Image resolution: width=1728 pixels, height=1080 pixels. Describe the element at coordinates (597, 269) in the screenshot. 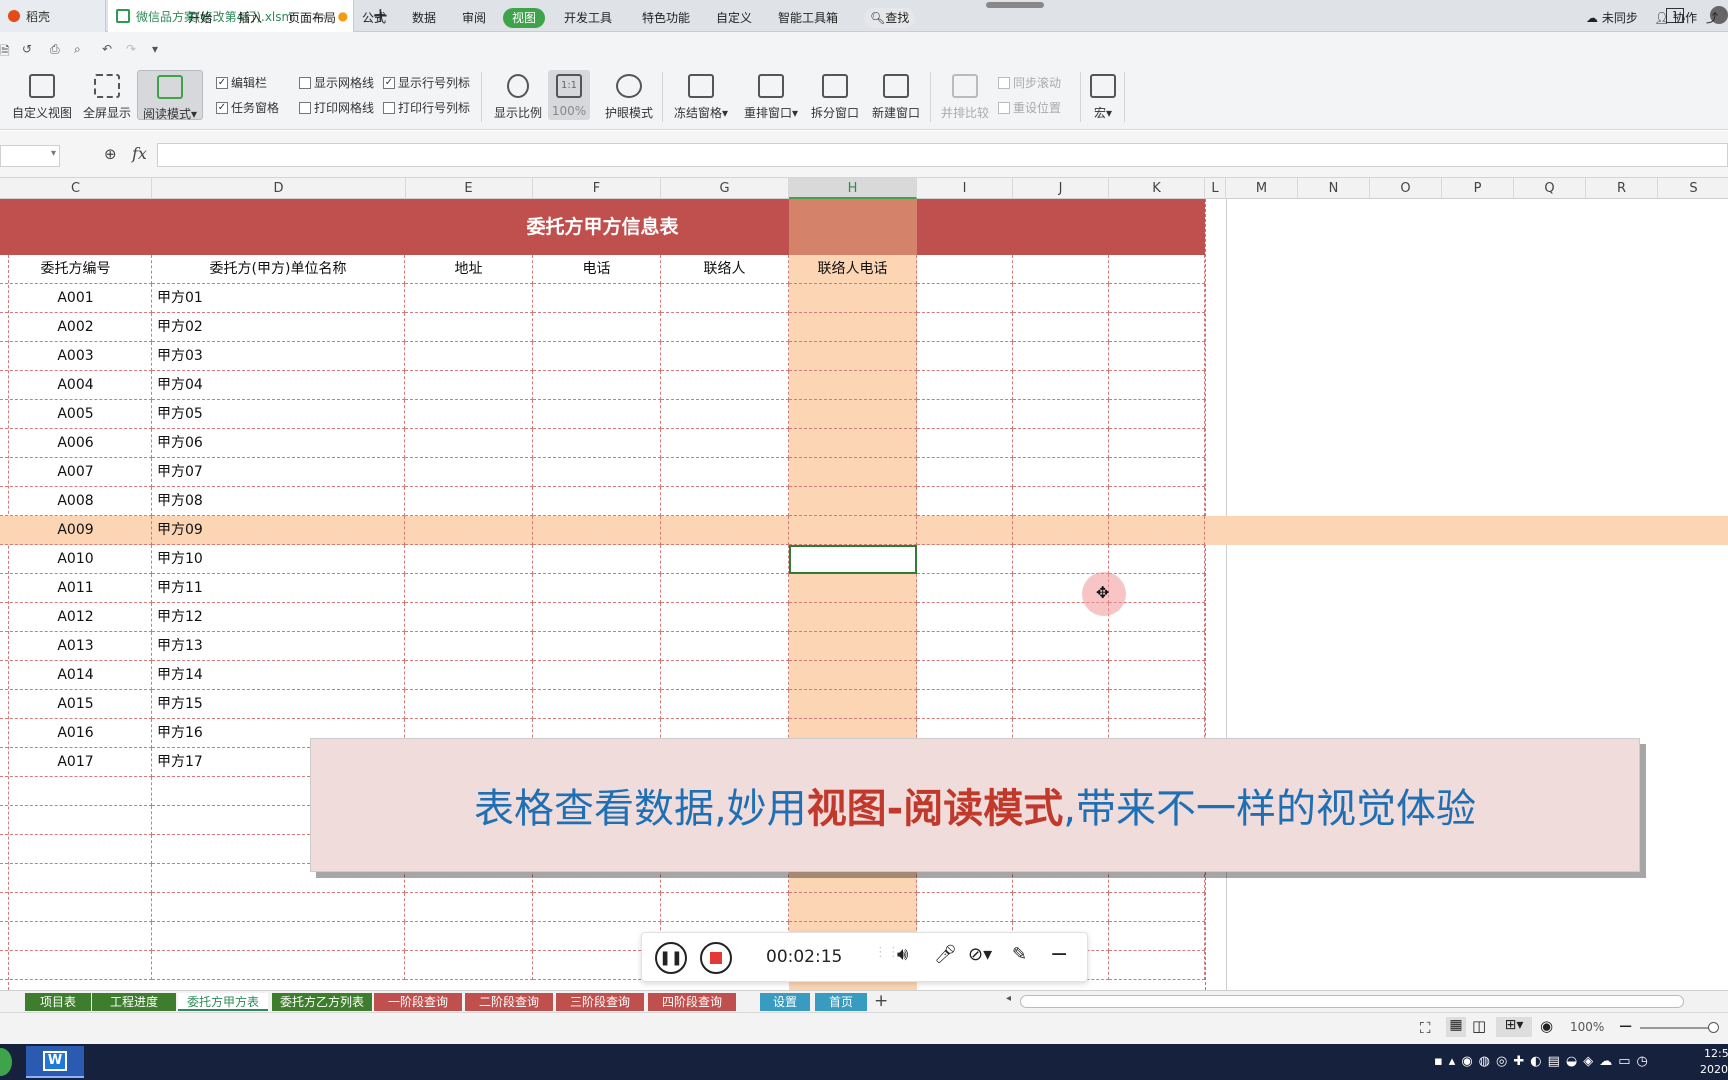

I see `header-cell-3: 电话` at that location.